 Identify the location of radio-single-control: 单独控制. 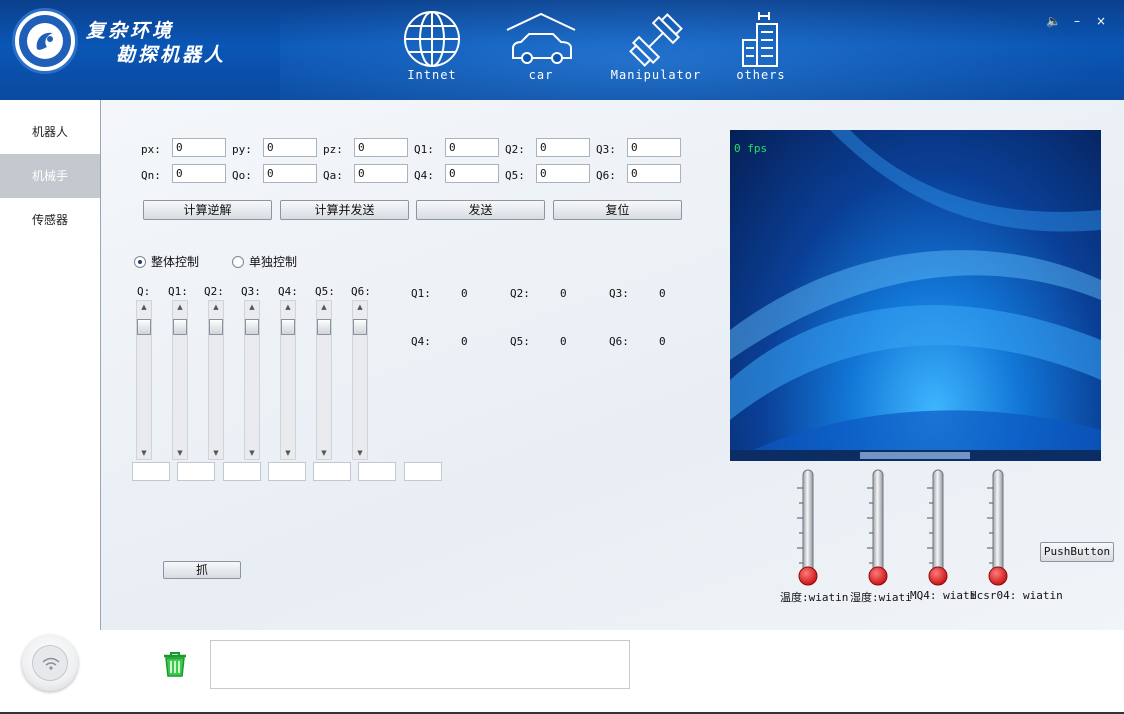
(264, 261).